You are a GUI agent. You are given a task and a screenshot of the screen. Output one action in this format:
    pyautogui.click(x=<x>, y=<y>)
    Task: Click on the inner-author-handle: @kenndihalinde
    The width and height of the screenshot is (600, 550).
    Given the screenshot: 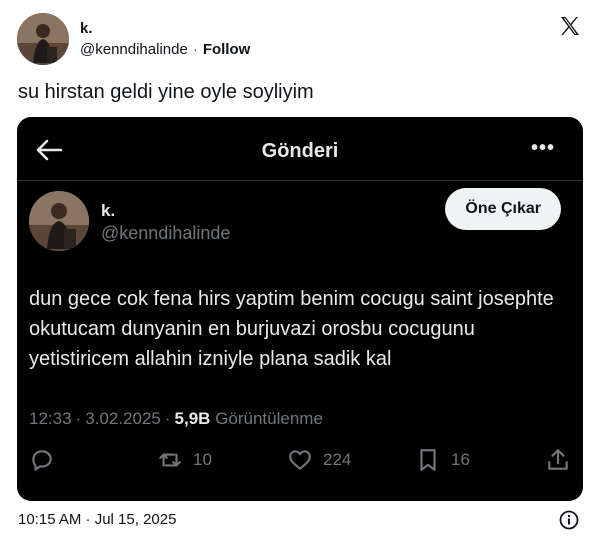 What is the action you would take?
    pyautogui.click(x=165, y=233)
    